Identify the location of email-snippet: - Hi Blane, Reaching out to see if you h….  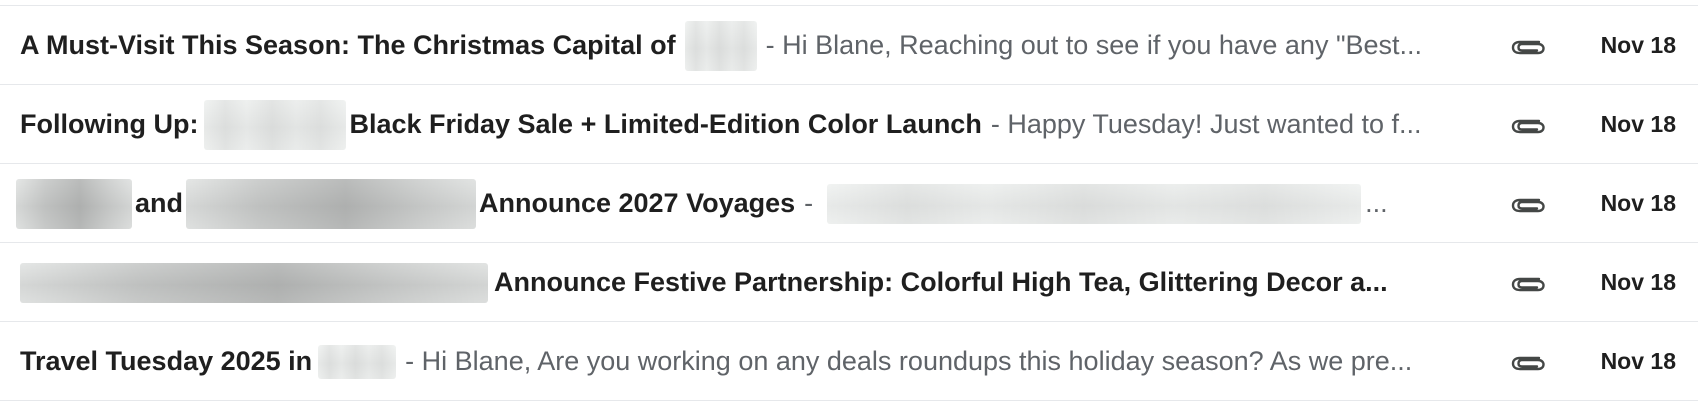
(1094, 45).